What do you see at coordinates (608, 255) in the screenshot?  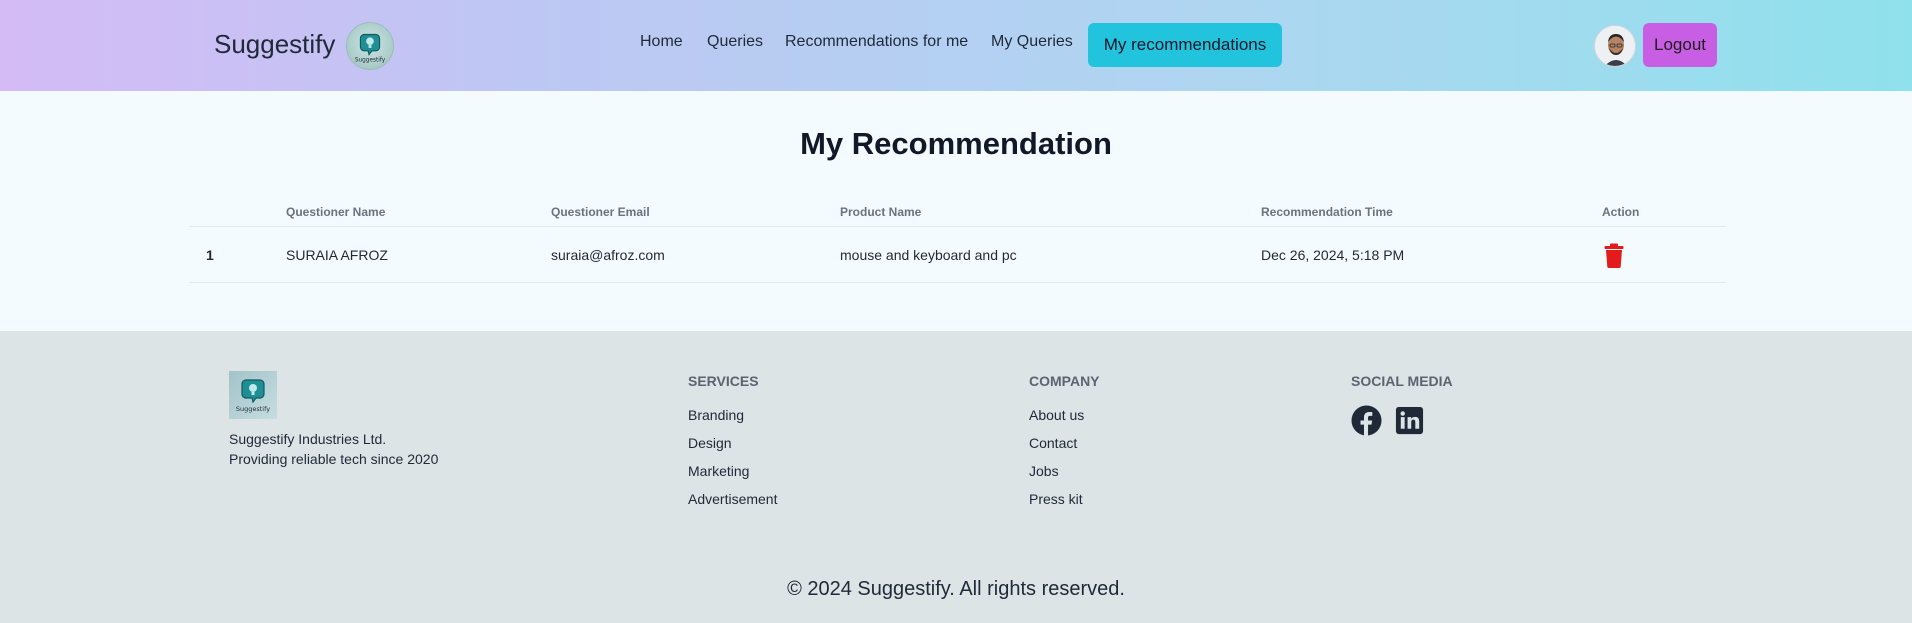 I see `row-questioner-email: suraia@afroz.com` at bounding box center [608, 255].